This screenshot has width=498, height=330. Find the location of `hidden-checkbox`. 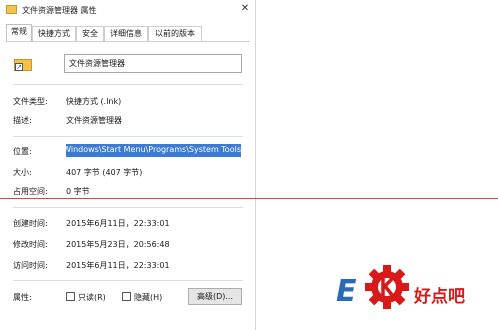

hidden-checkbox is located at coordinates (126, 296).